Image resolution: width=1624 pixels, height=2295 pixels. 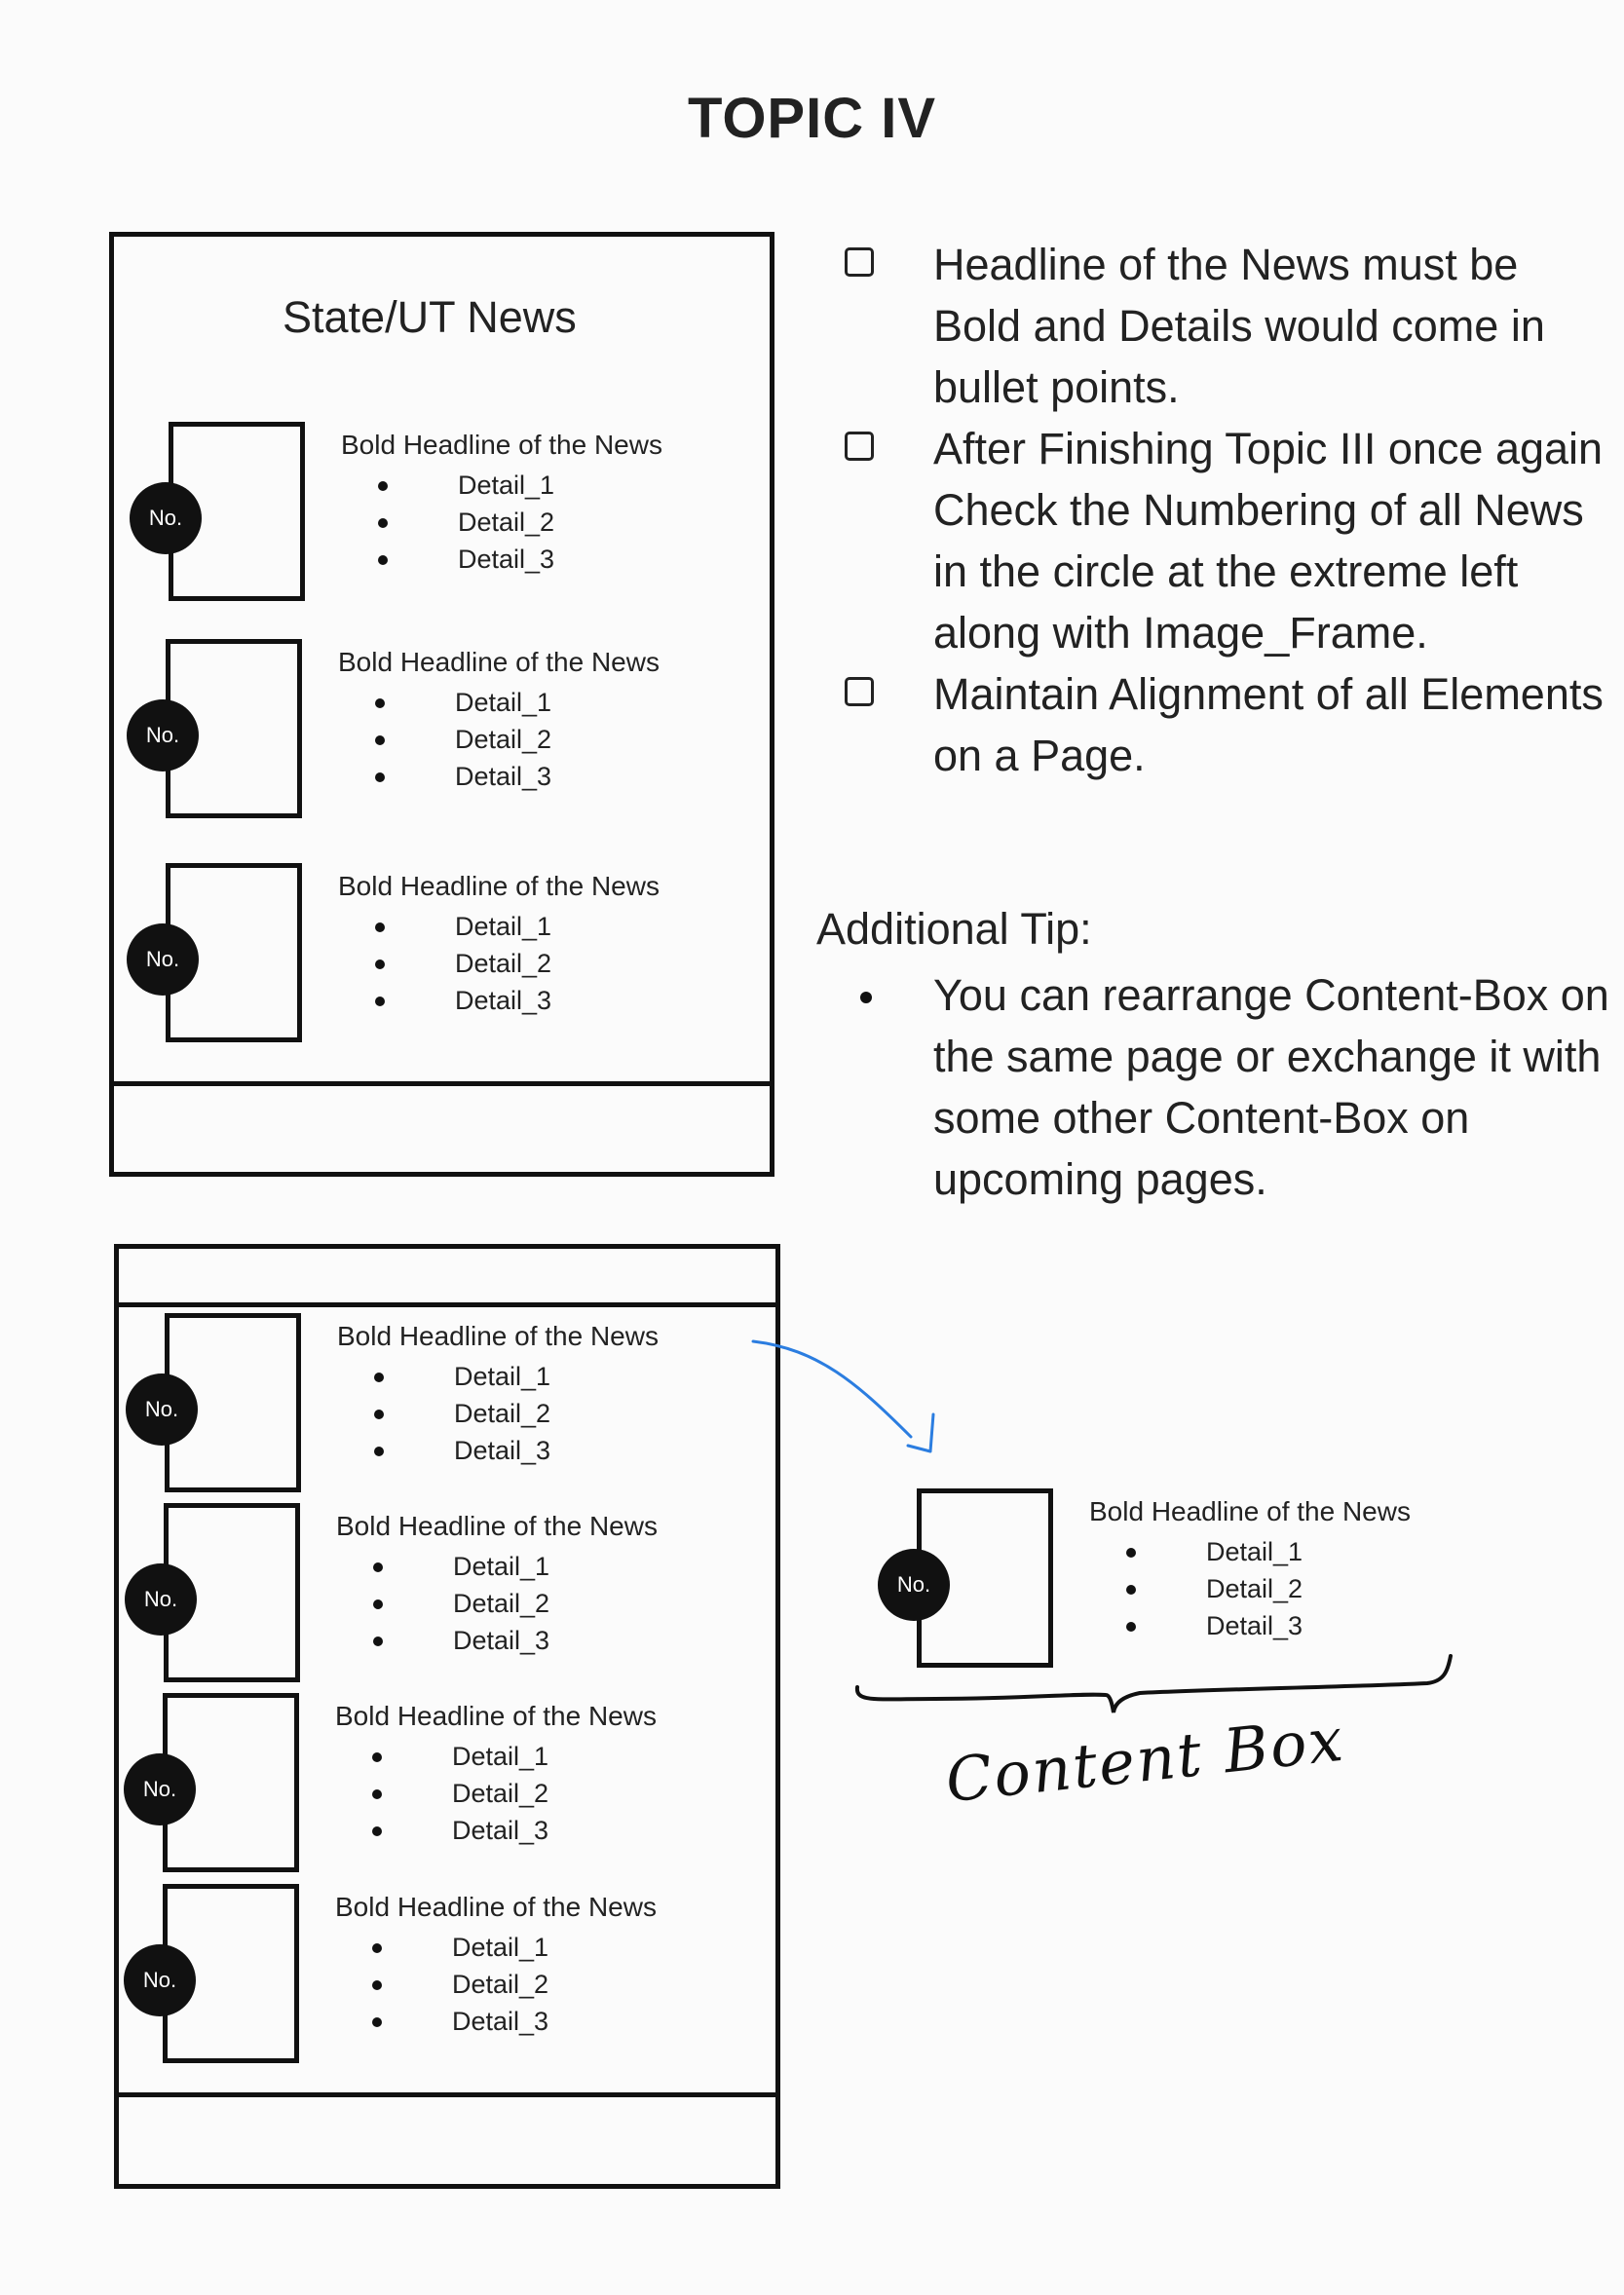 What do you see at coordinates (430, 317) in the screenshot?
I see `frame-title: State/UT News` at bounding box center [430, 317].